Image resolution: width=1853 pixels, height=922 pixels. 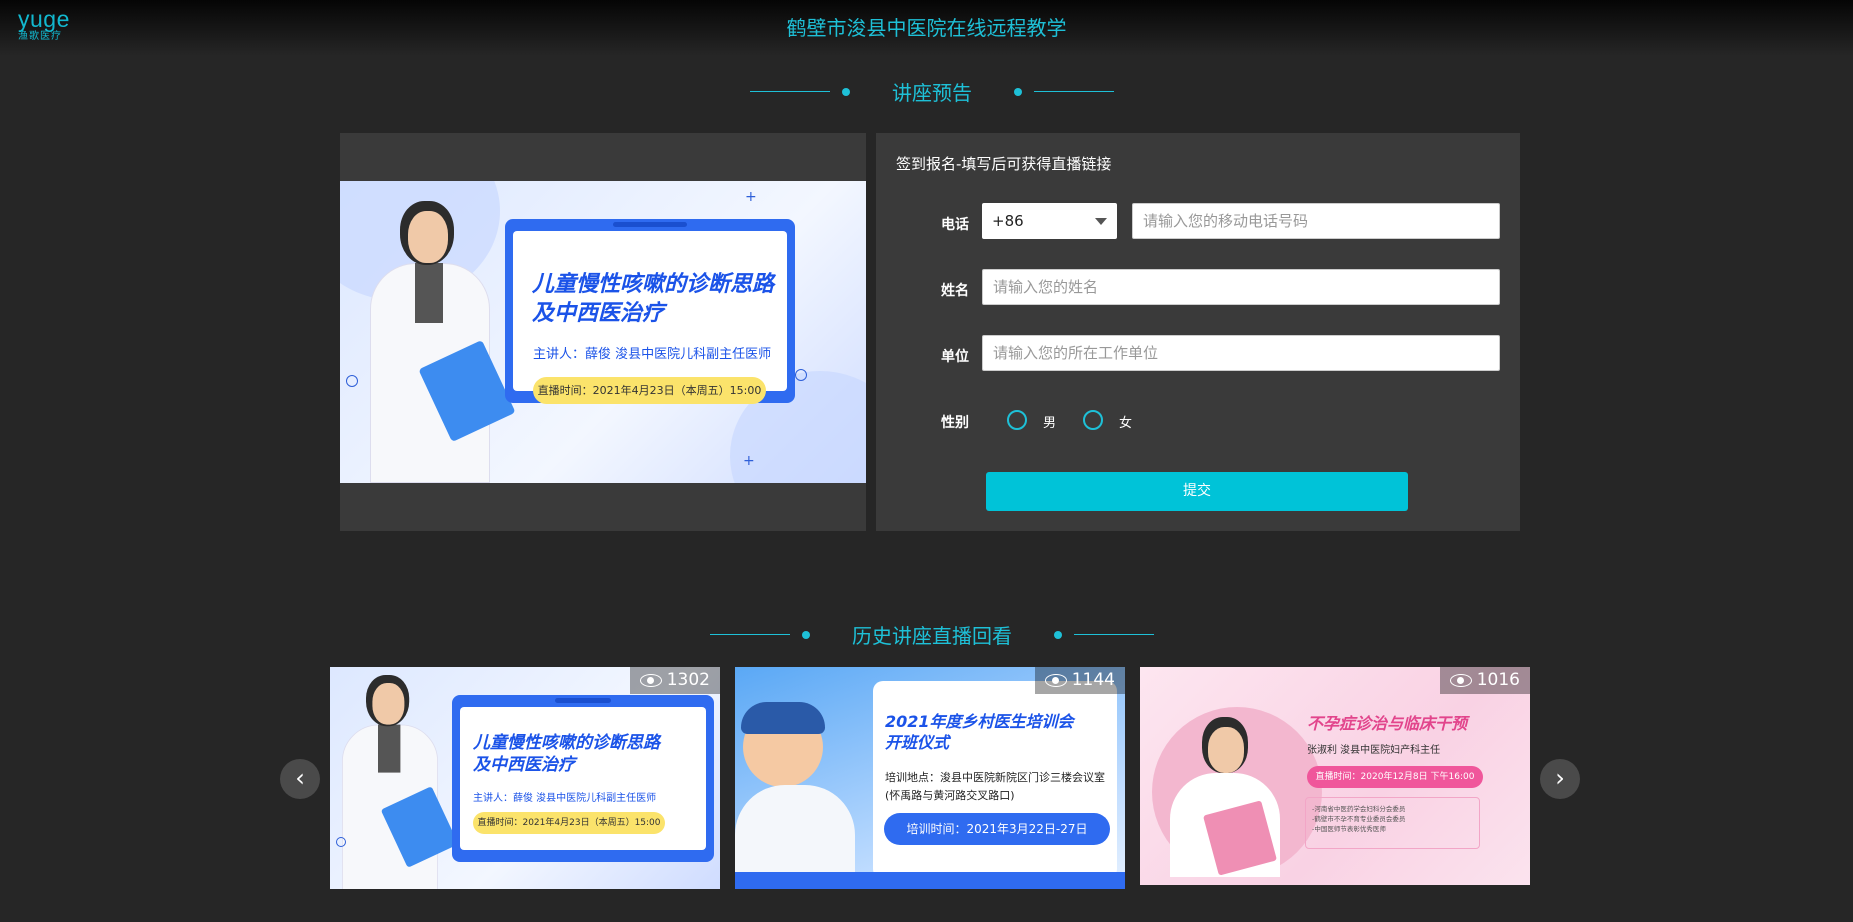 I want to click on gender-female-label: 女, so click(x=1125, y=421).